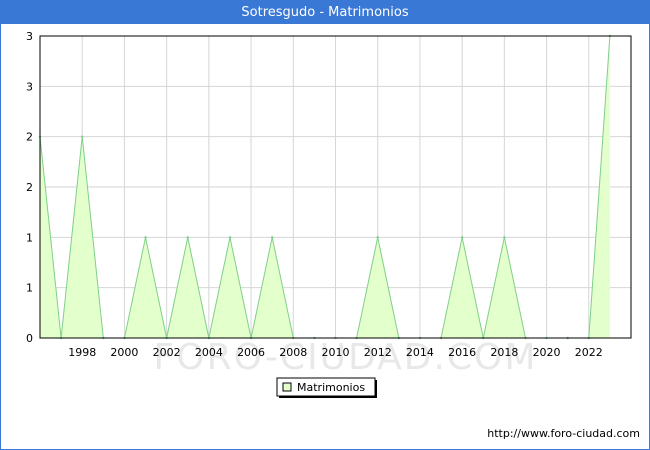  Describe the element at coordinates (167, 352) in the screenshot. I see `x-tick-label: 2002` at that location.